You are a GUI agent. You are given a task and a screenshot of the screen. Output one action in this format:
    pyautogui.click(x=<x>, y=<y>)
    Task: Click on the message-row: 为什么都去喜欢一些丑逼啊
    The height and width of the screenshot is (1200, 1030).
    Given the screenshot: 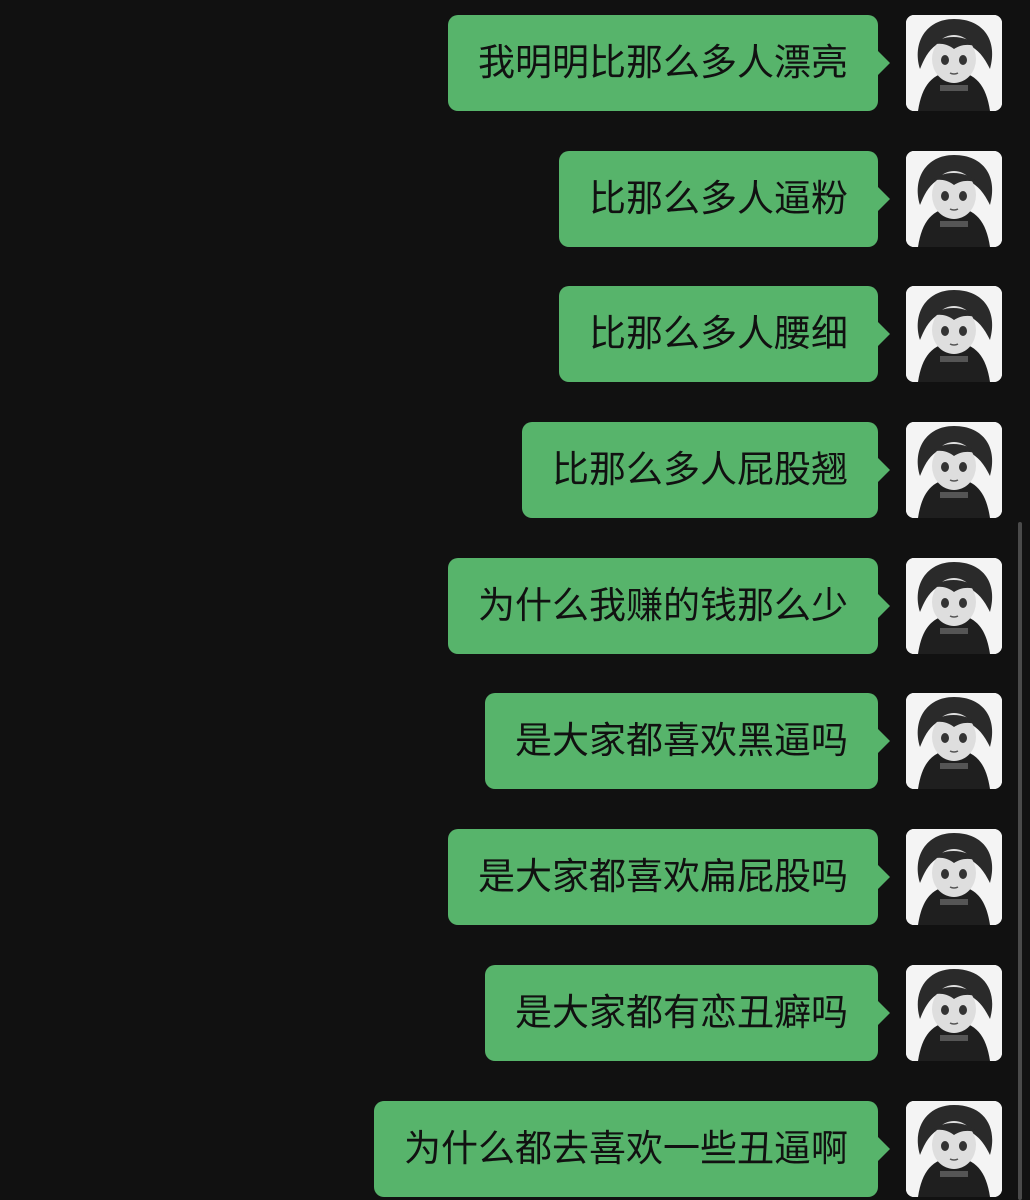 What is the action you would take?
    pyautogui.click(x=688, y=1149)
    